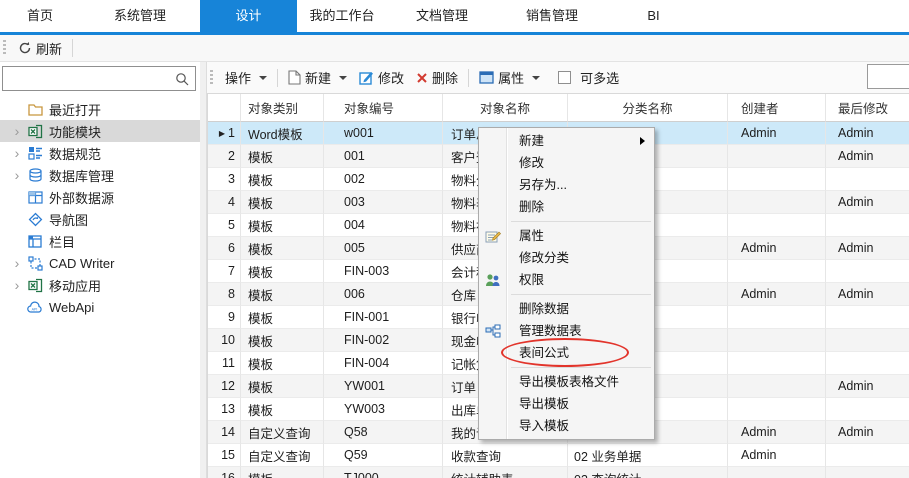 The width and height of the screenshot is (909, 478). I want to click on new-document-icon, so click(294, 77).